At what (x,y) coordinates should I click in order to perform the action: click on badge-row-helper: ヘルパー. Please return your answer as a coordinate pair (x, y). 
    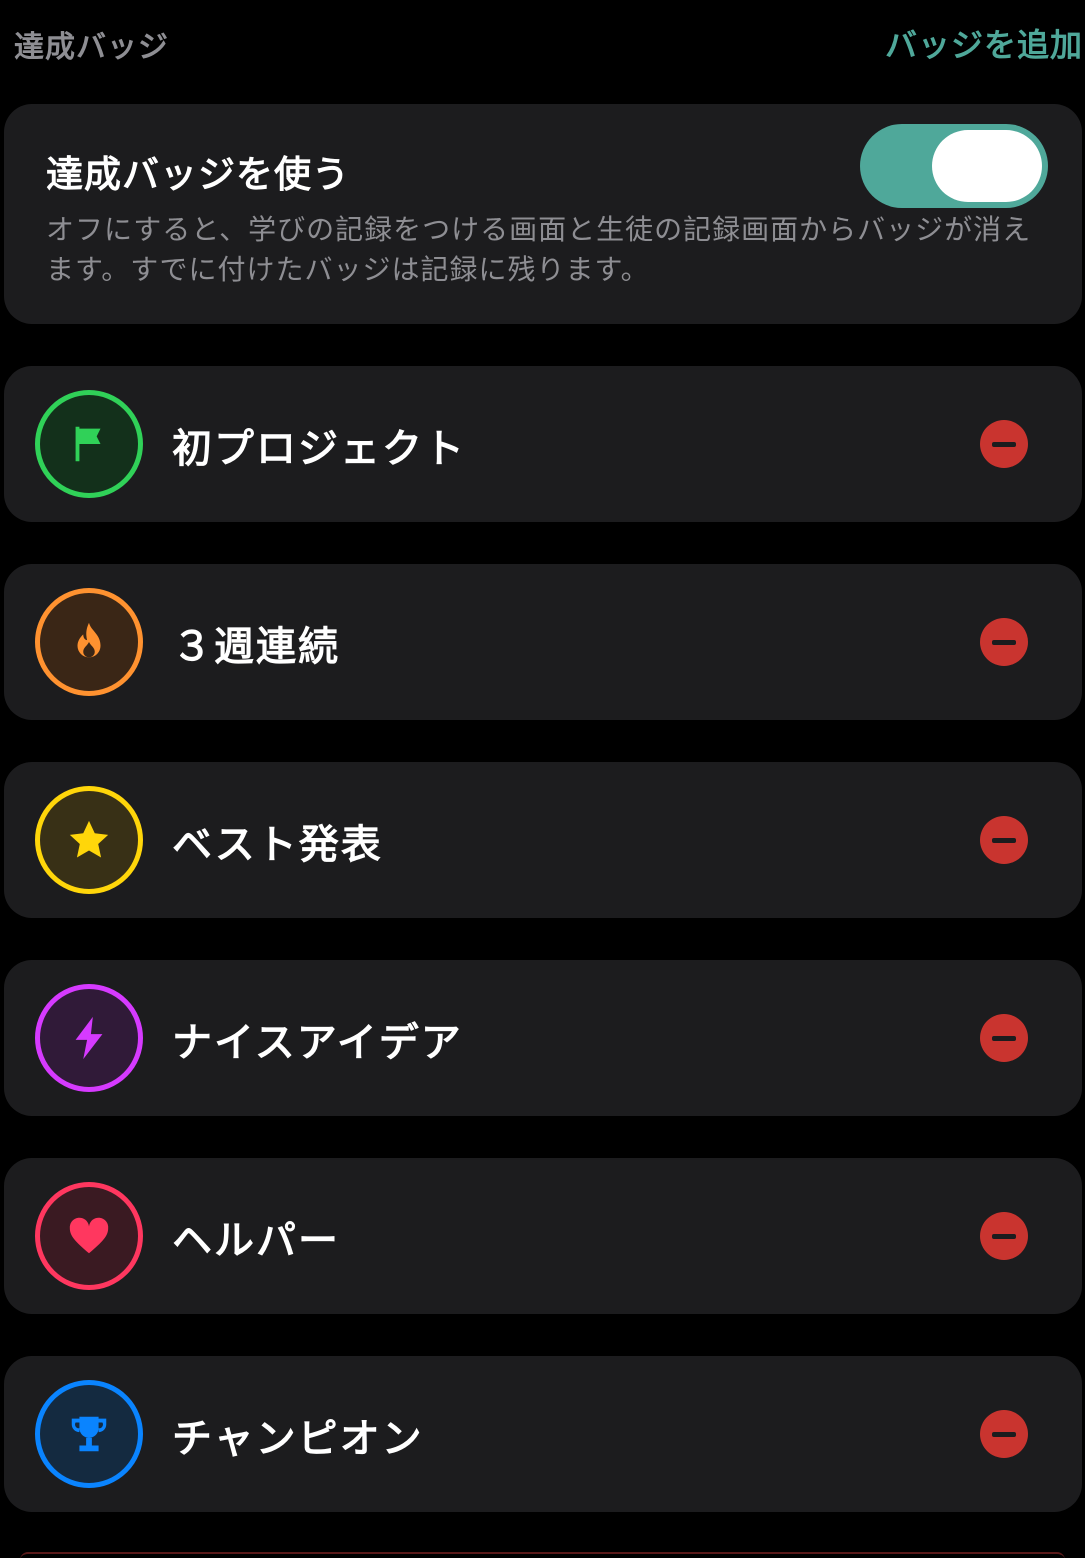
    Looking at the image, I should click on (543, 1236).